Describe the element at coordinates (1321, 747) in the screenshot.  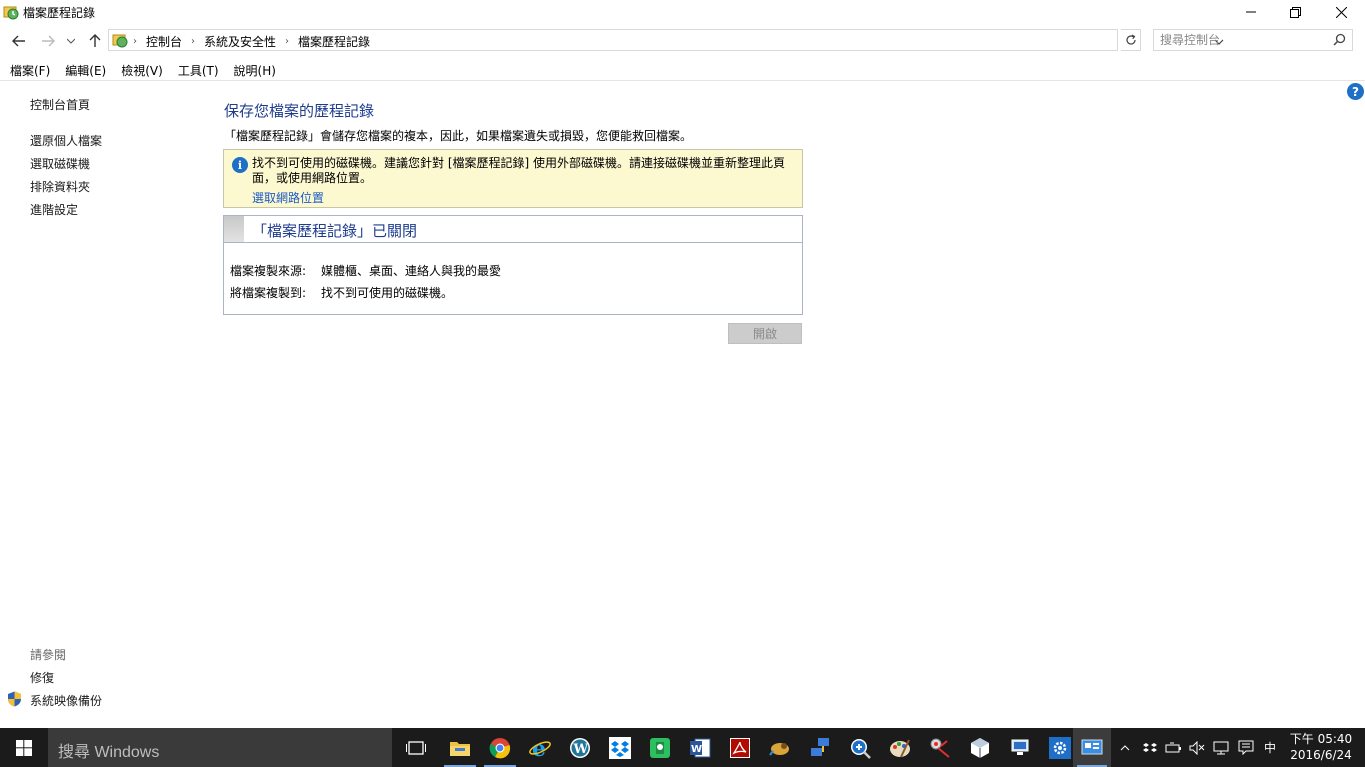
I see `clock: 下午 05:40 2016/6/24` at that location.